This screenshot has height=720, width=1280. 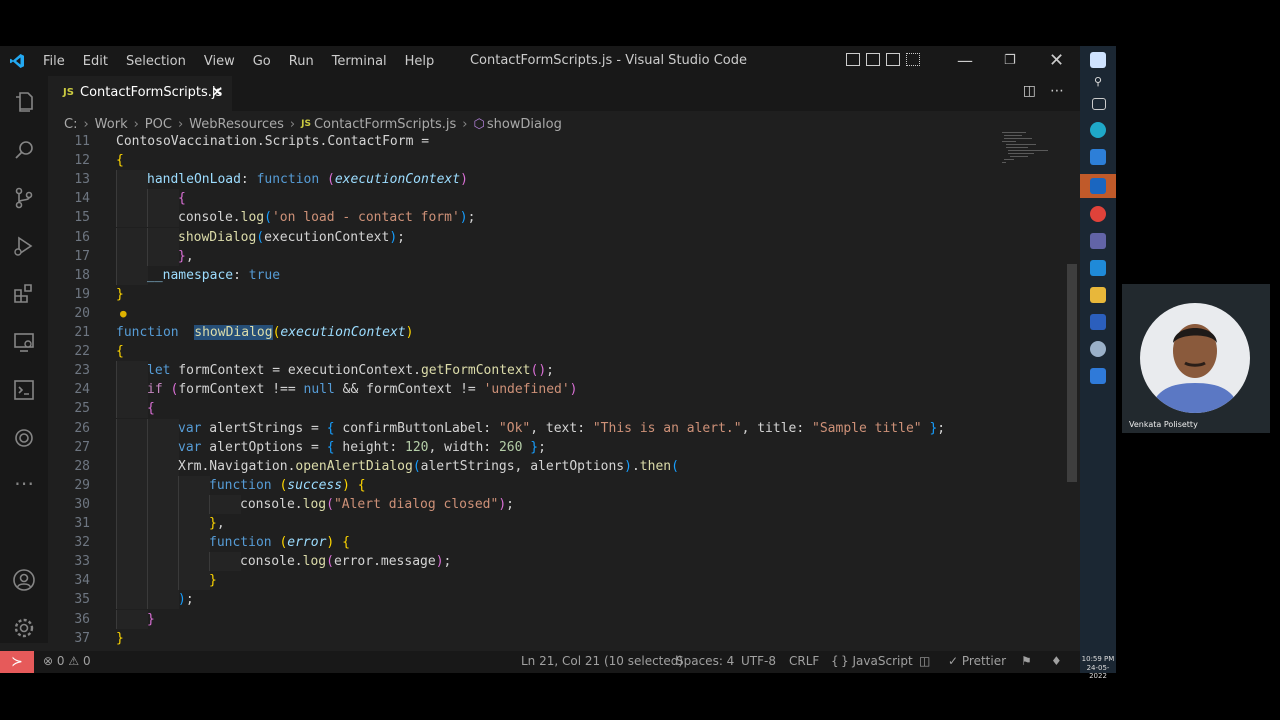 What do you see at coordinates (233, 332) in the screenshot?
I see `selected-text: showDialog` at bounding box center [233, 332].